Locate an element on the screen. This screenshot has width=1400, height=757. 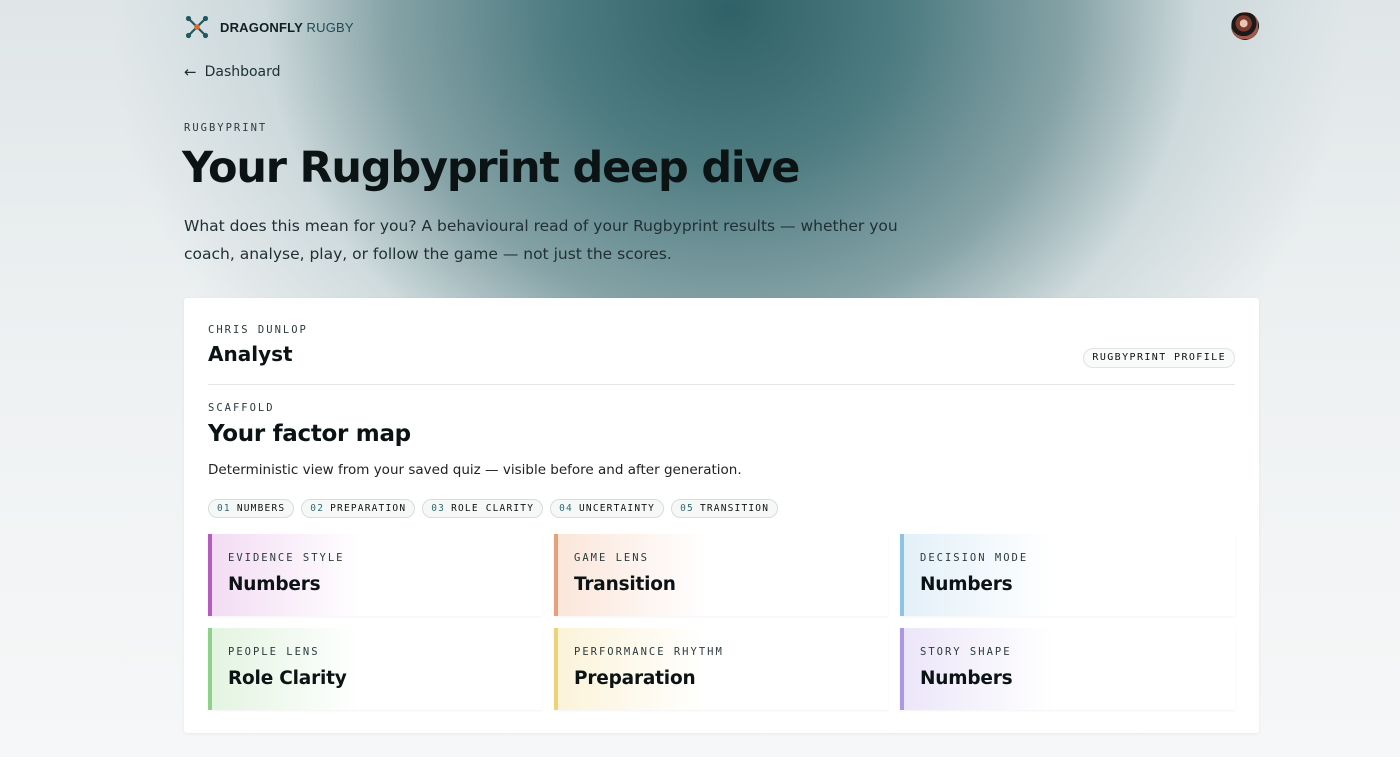
factor-chip: 02 PREPARATION is located at coordinates (358, 508).